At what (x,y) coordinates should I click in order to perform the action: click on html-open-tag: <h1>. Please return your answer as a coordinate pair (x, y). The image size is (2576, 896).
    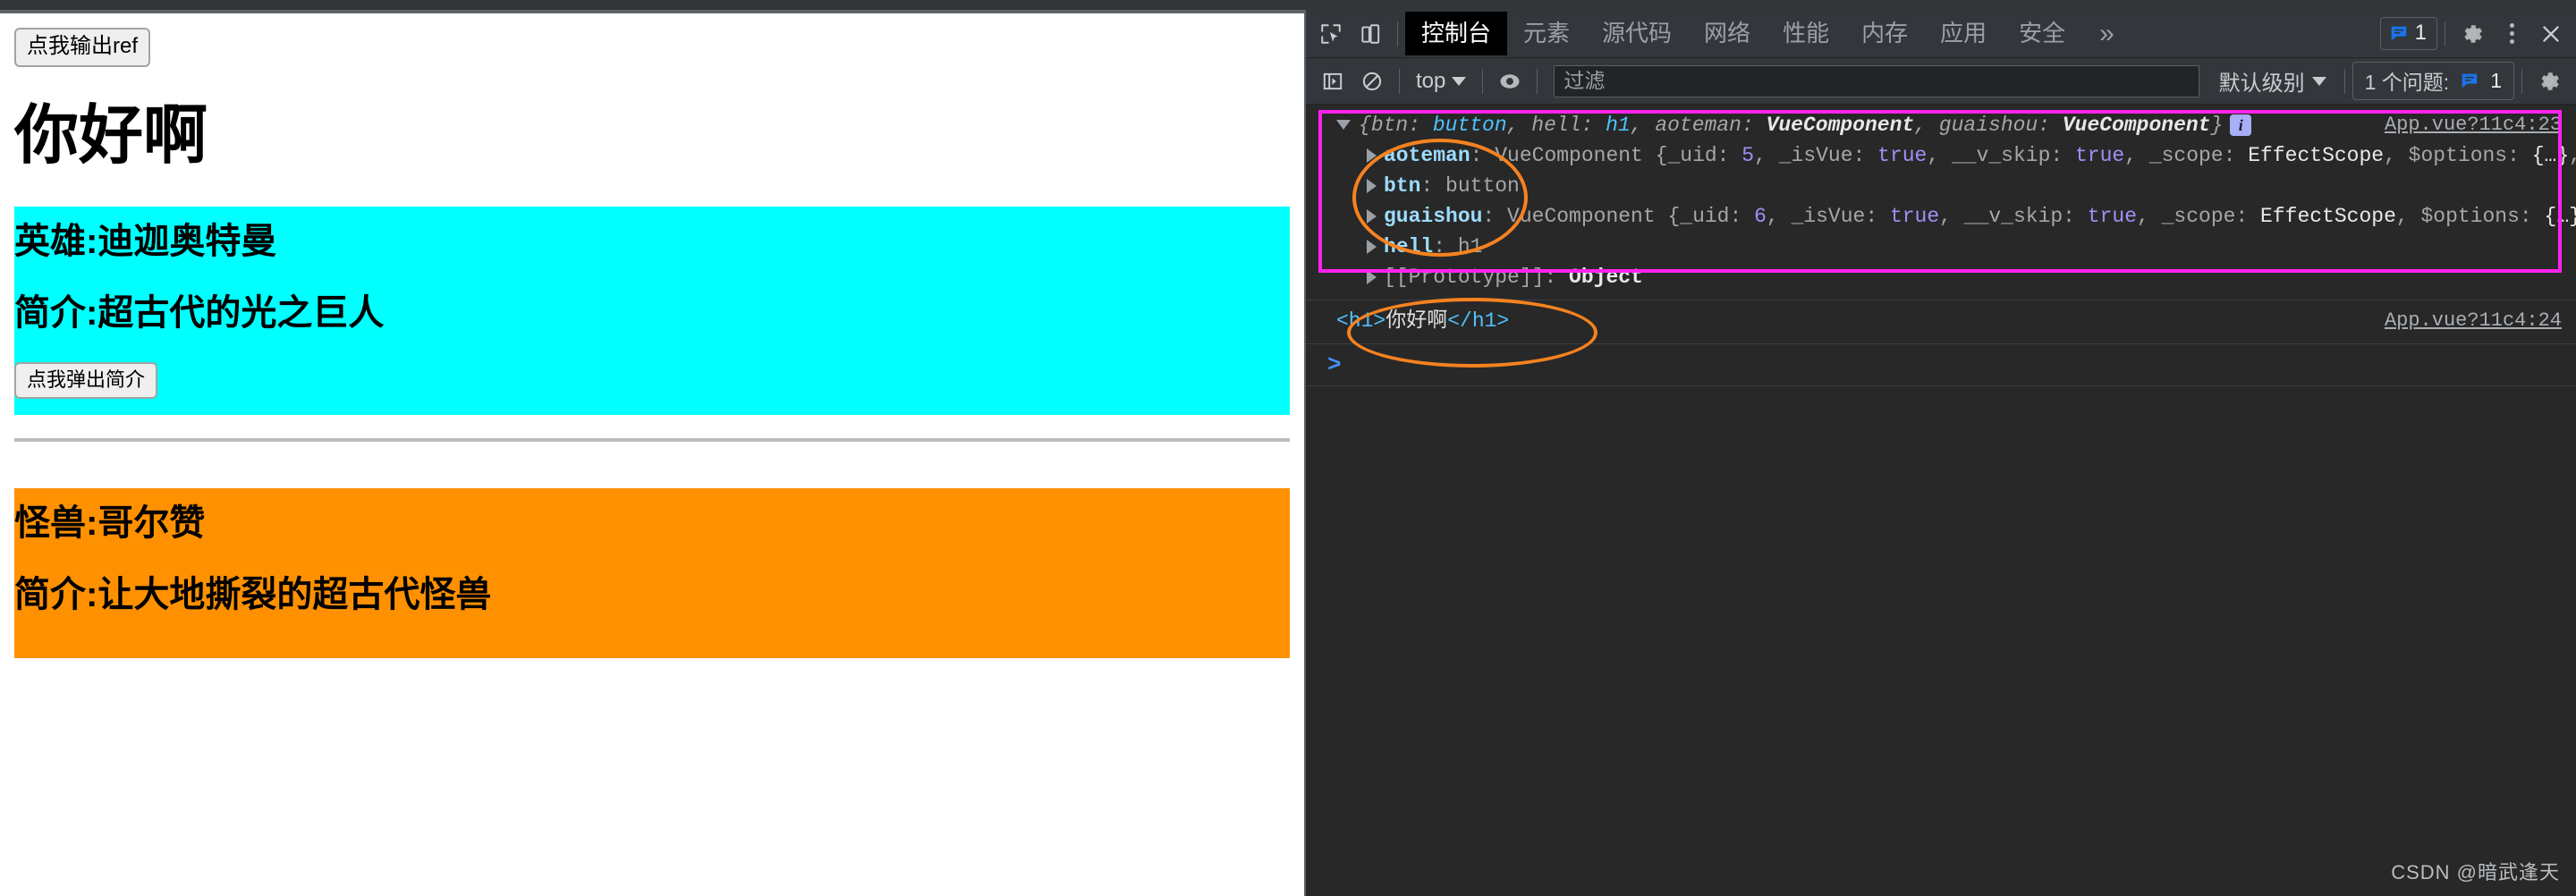
    Looking at the image, I should click on (1361, 321).